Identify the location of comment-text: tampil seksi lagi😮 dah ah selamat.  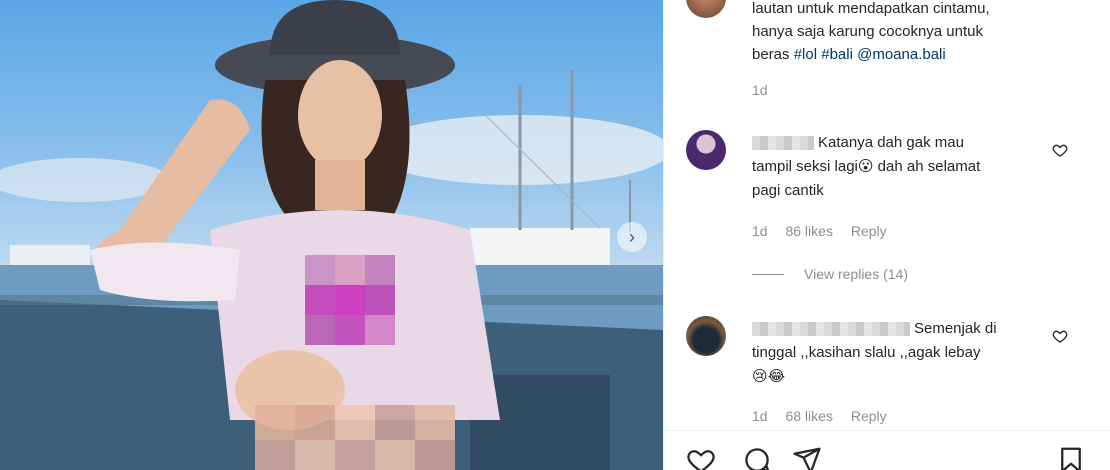
(866, 166).